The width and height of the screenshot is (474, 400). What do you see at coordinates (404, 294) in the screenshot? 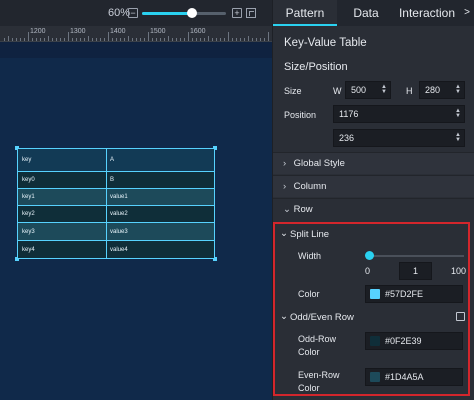
I see `split-color-value: #57D2FE` at bounding box center [404, 294].